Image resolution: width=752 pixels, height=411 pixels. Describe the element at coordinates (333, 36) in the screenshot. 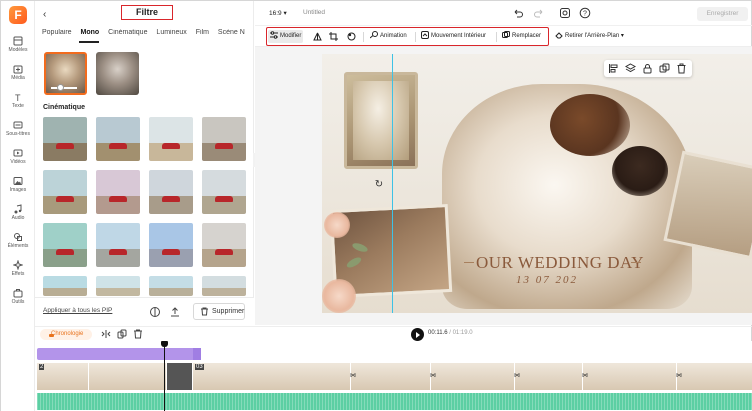

I see `crop-icon` at that location.